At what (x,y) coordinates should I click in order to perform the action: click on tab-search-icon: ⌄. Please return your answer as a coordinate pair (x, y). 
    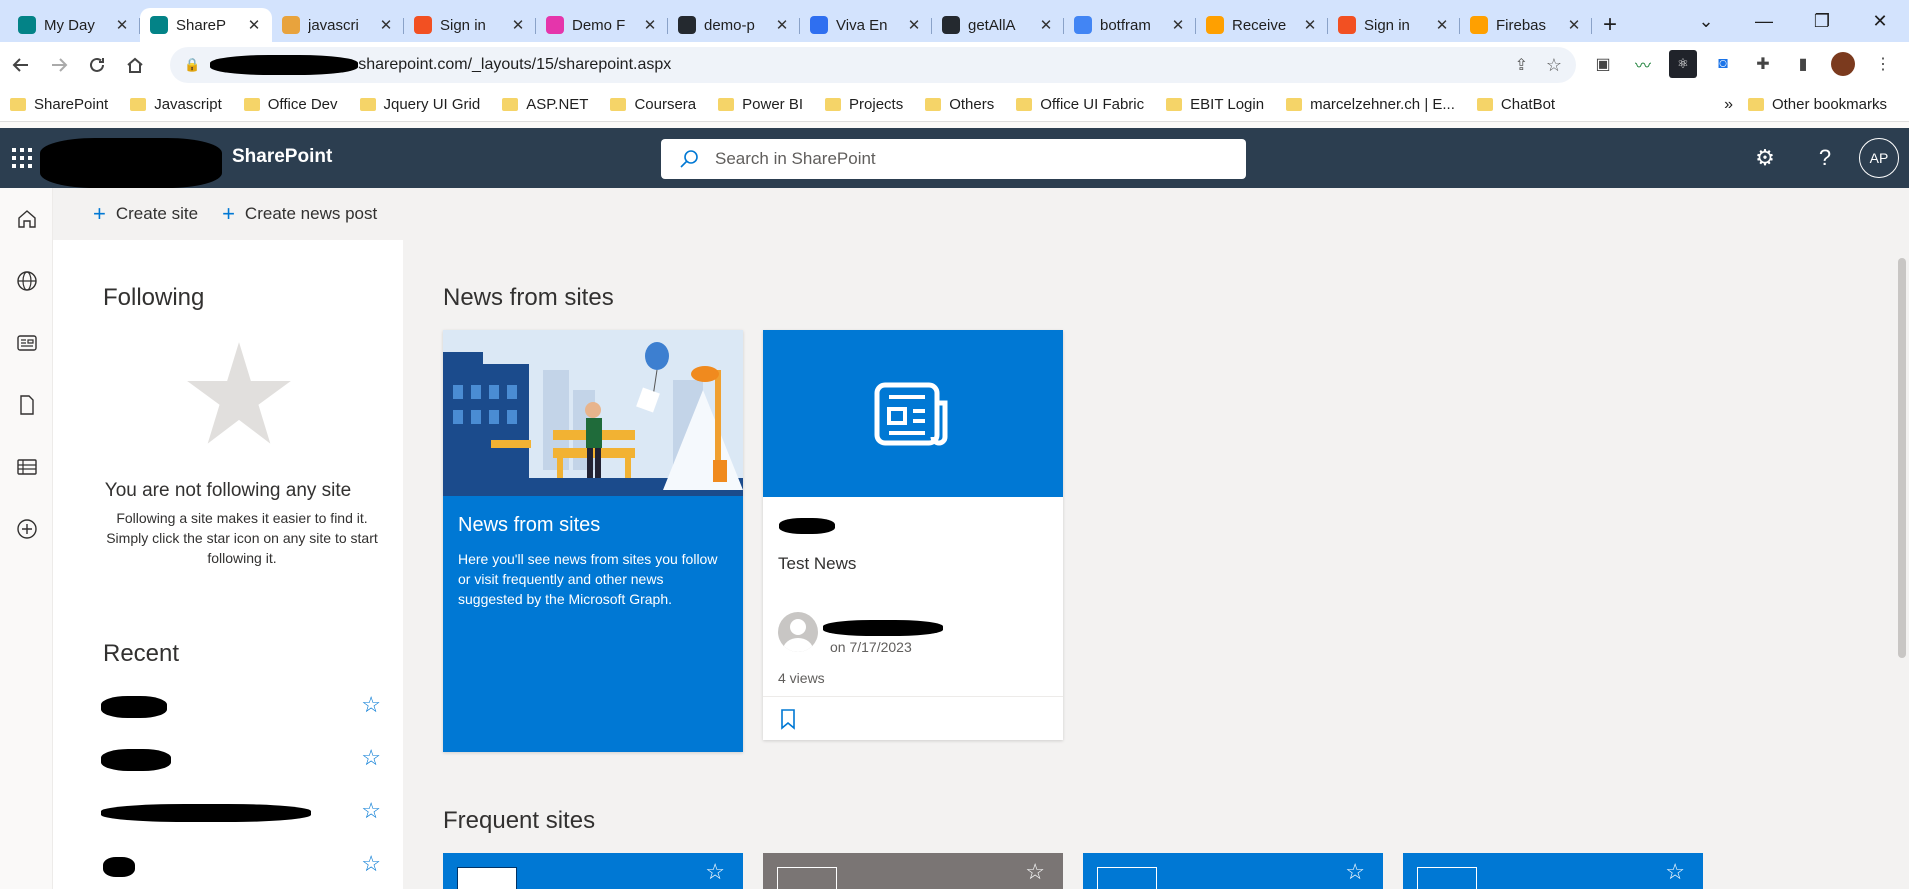
    Looking at the image, I should click on (1706, 21).